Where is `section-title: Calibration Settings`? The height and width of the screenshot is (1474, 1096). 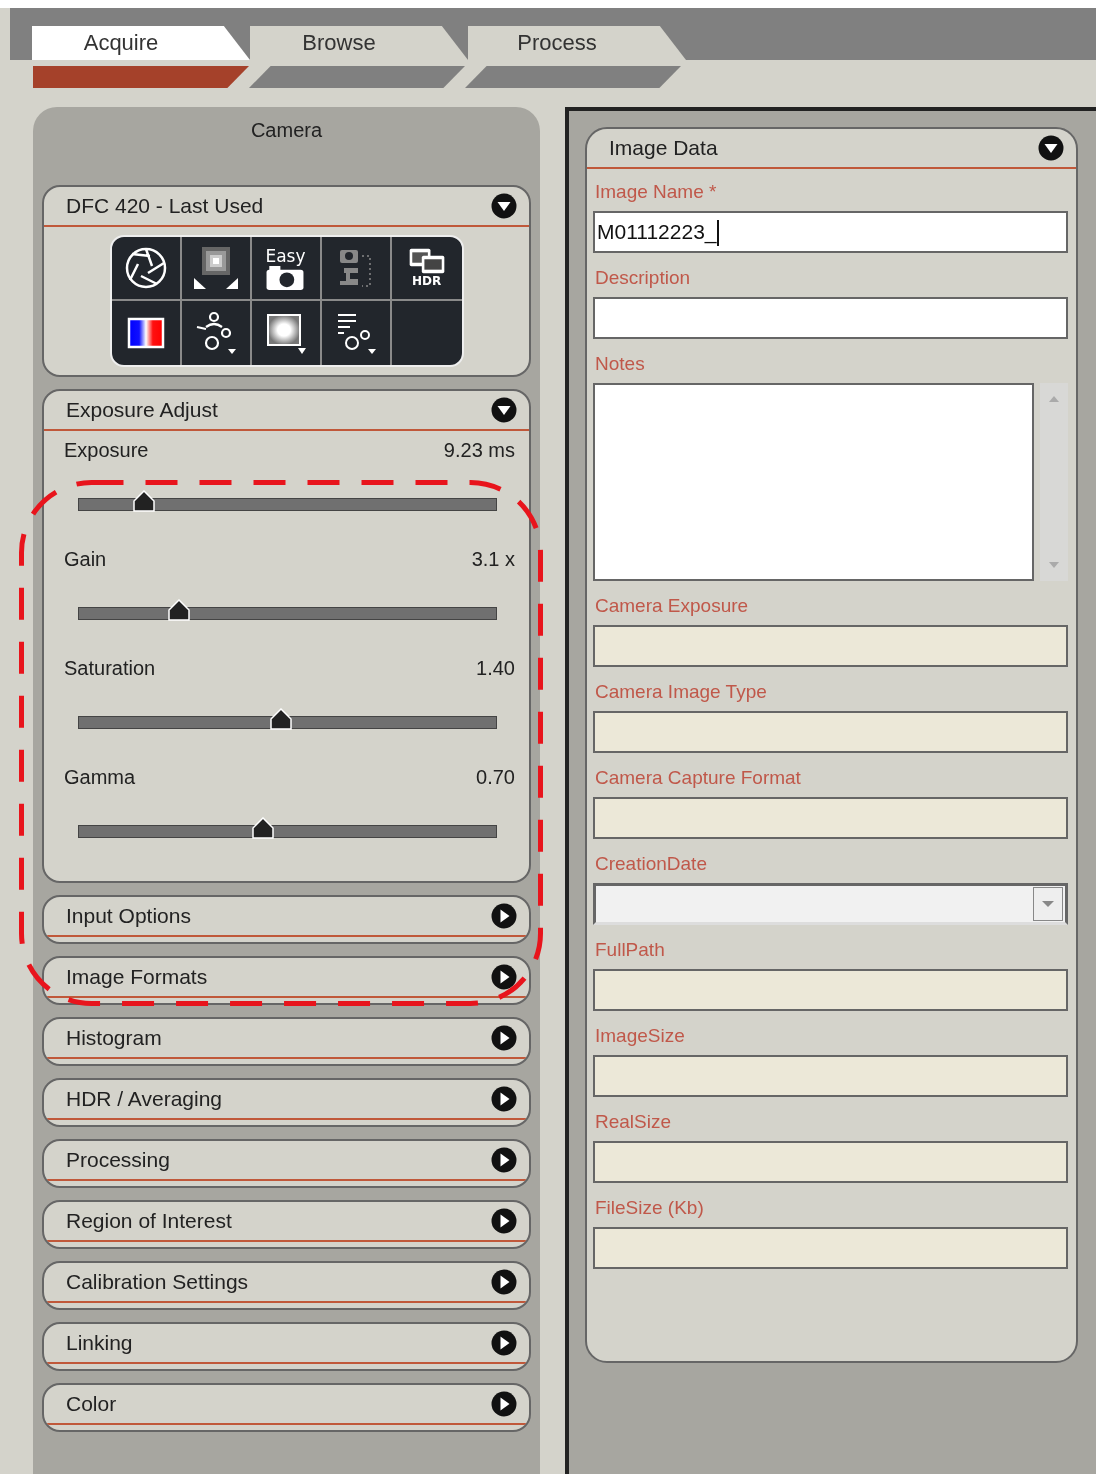 section-title: Calibration Settings is located at coordinates (157, 1282).